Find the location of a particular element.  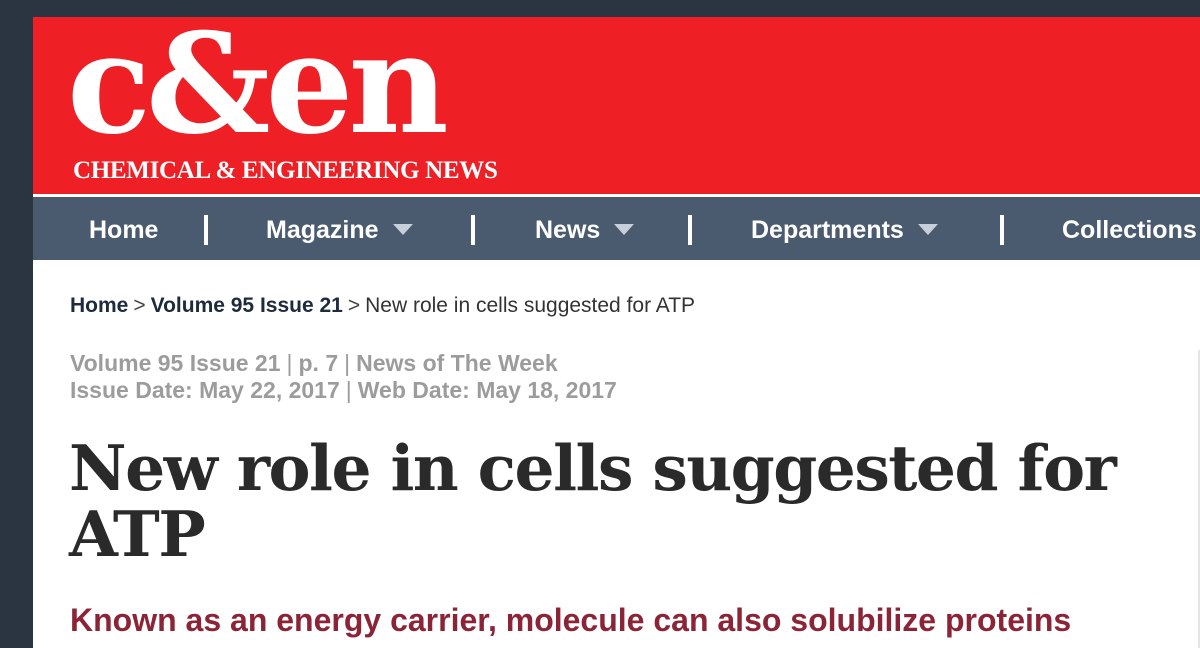

nav-item-magazine: Magazine is located at coordinates (339, 228).